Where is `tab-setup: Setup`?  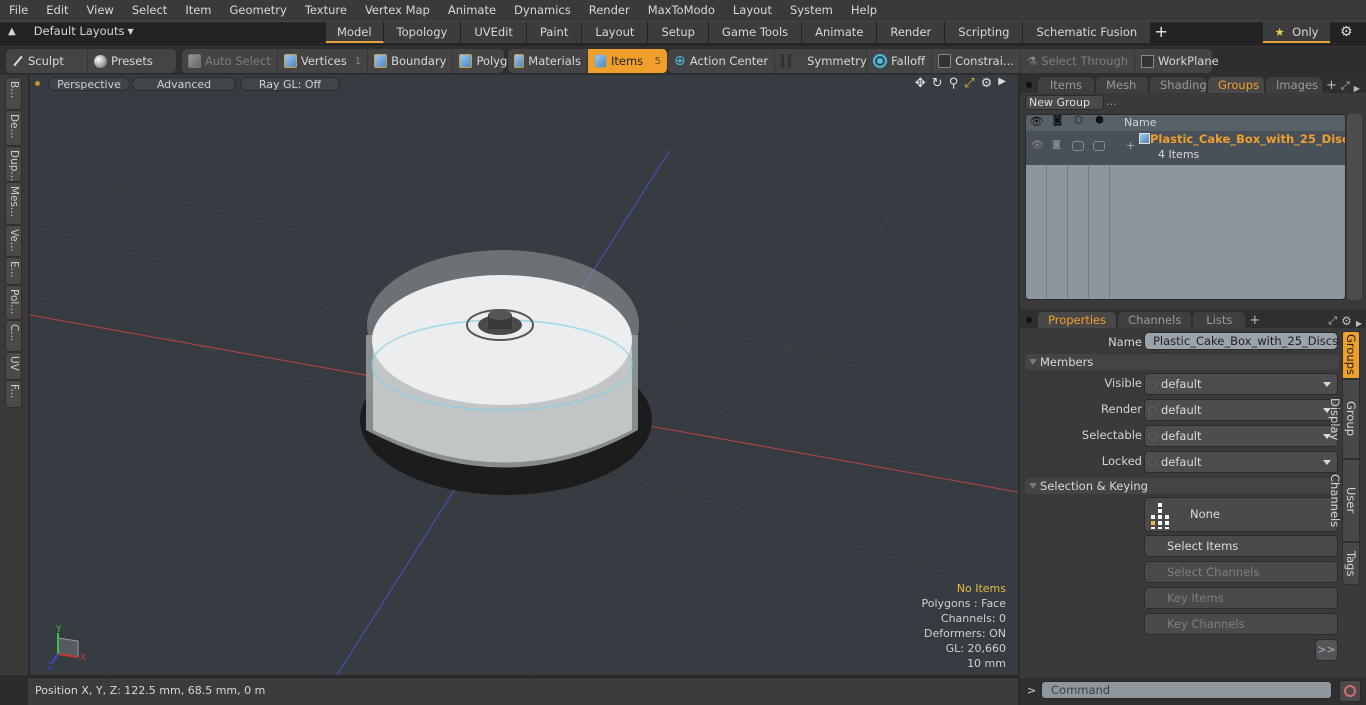 tab-setup: Setup is located at coordinates (678, 32).